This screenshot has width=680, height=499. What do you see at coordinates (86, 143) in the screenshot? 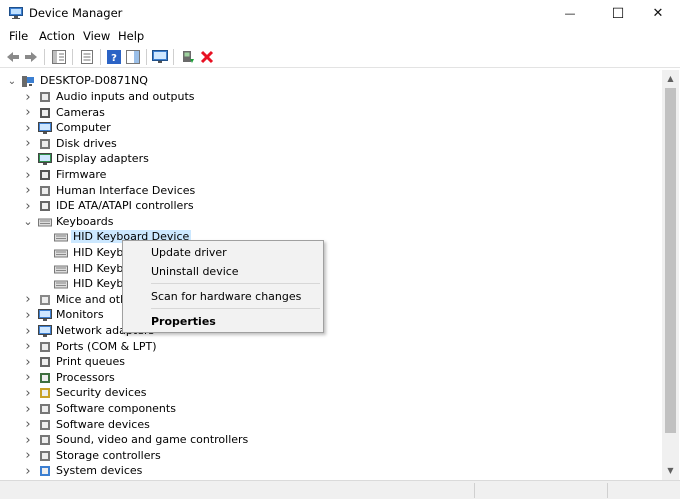
I see `tree-category-disk-drives-label: Disk drives` at bounding box center [86, 143].